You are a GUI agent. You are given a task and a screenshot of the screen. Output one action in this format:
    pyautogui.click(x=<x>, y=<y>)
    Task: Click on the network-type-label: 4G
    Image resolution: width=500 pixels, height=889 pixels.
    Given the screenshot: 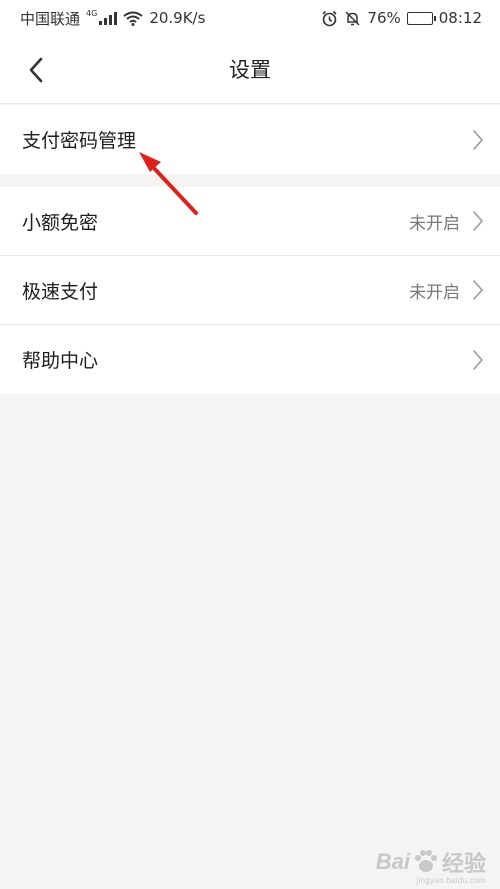 What is the action you would take?
    pyautogui.click(x=92, y=13)
    